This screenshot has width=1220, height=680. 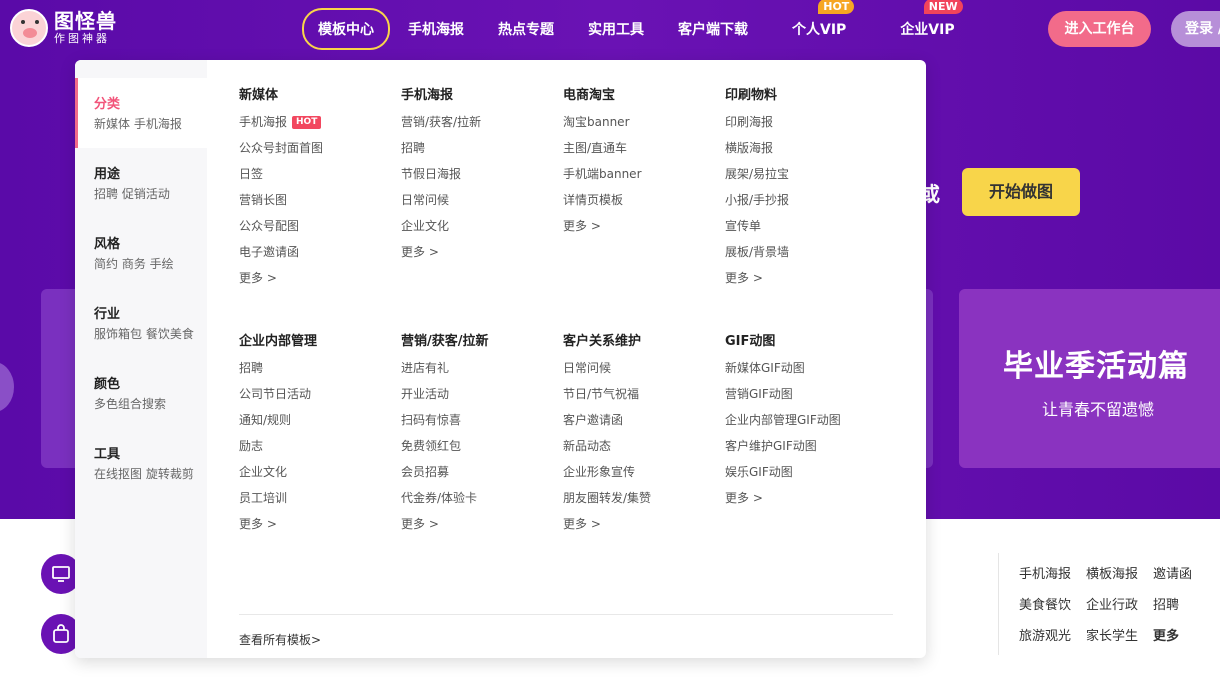 What do you see at coordinates (141, 393) in the screenshot?
I see `sidebar-item-color: 颜色 多色组合搜索` at bounding box center [141, 393].